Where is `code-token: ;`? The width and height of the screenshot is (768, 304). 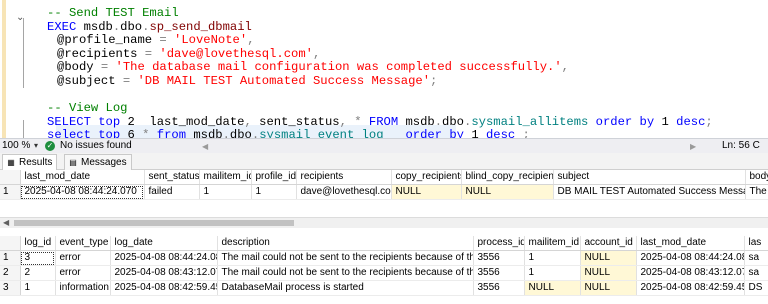
code-token: ; is located at coordinates (709, 121).